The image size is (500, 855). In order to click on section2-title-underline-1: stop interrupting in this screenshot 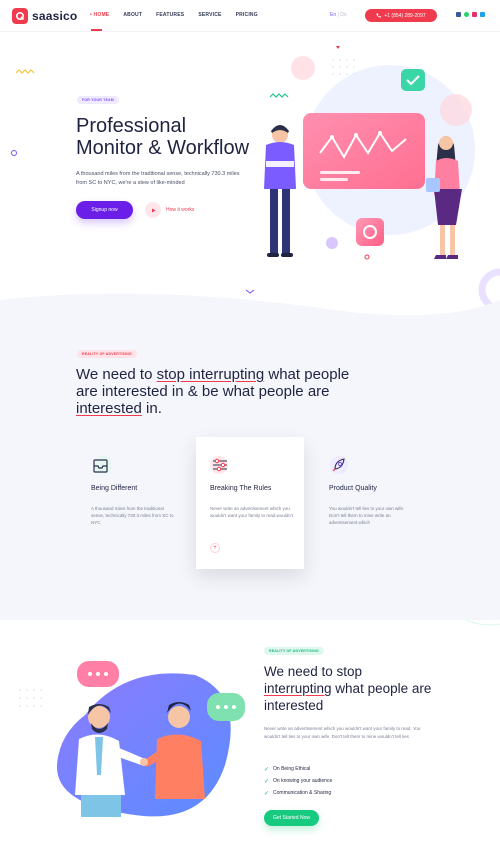, I will do `click(210, 374)`.